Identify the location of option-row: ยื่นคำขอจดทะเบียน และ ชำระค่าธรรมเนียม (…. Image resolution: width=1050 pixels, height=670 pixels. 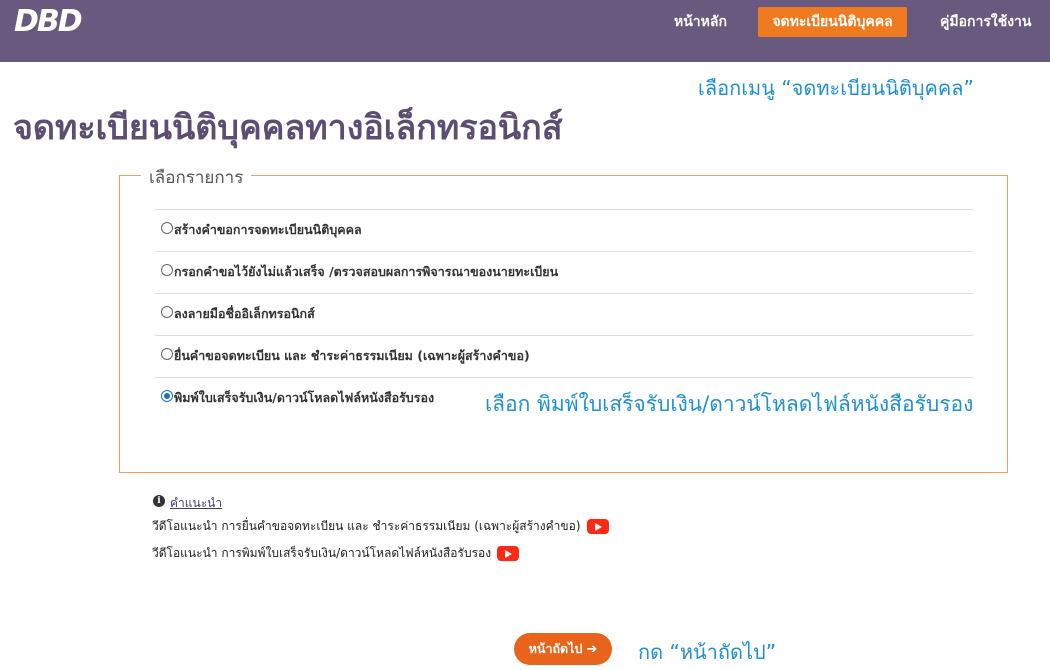
(564, 356).